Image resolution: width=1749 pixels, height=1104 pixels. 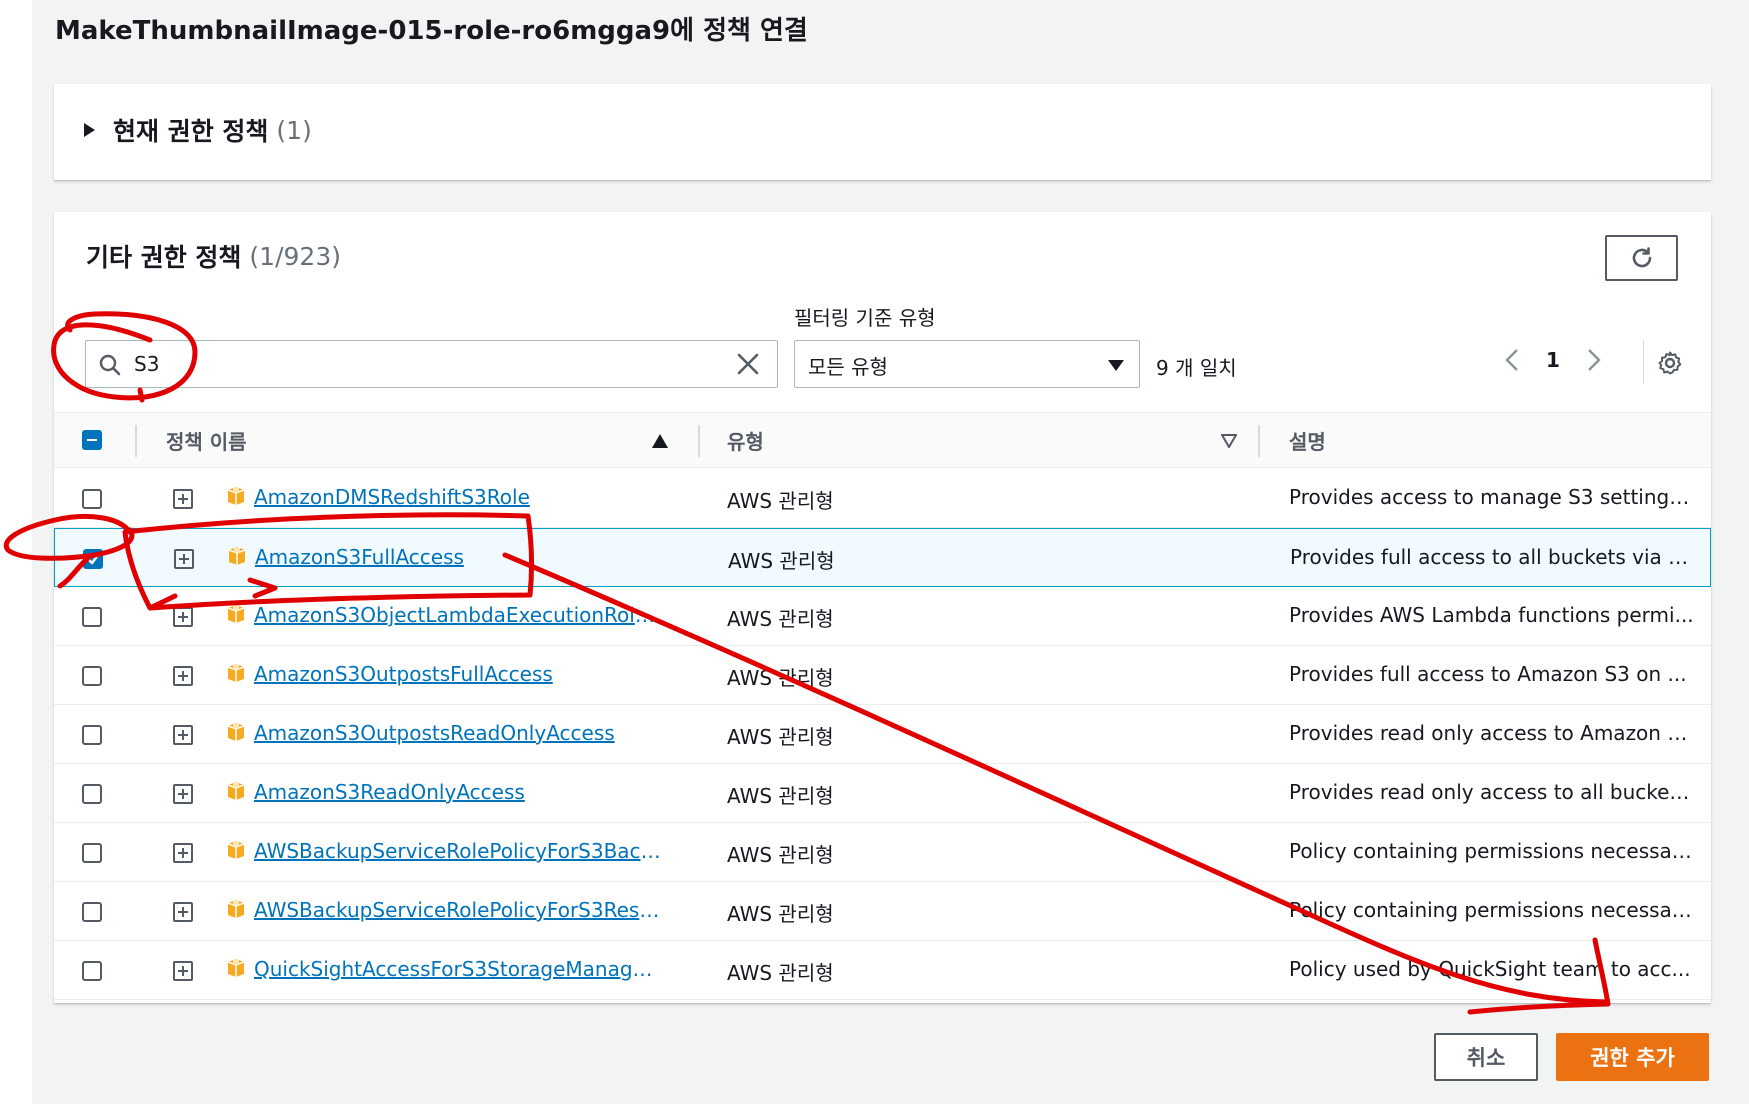 I want to click on filter-type-select-value: 모든 유형, so click(x=848, y=367).